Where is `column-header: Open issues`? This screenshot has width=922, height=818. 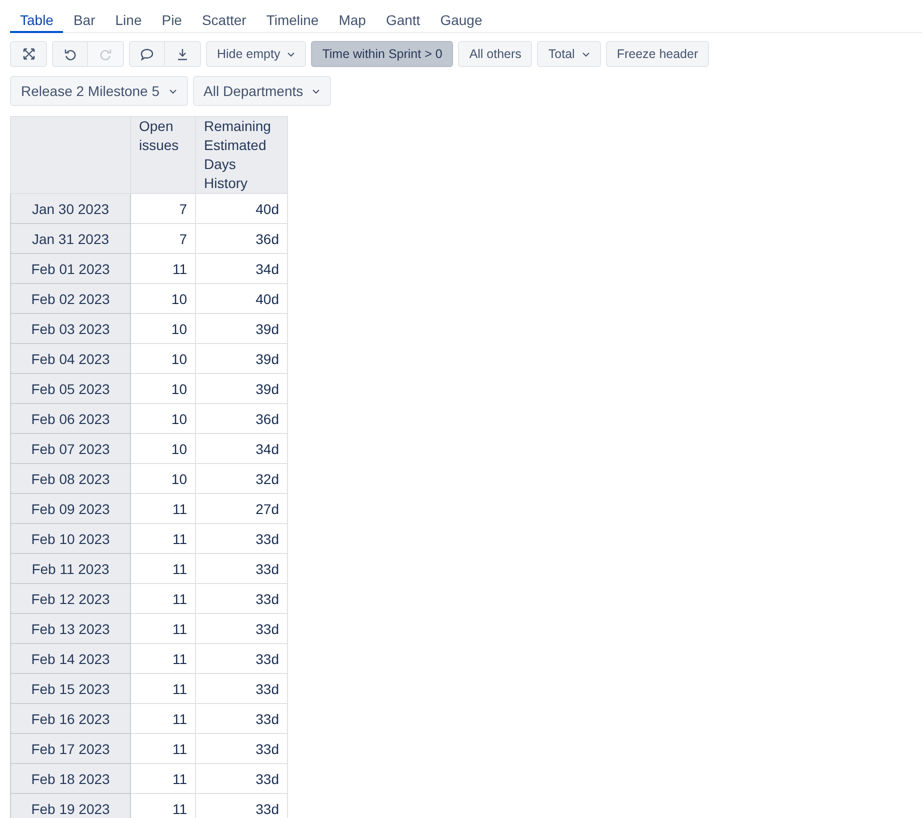 column-header: Open issues is located at coordinates (163, 155).